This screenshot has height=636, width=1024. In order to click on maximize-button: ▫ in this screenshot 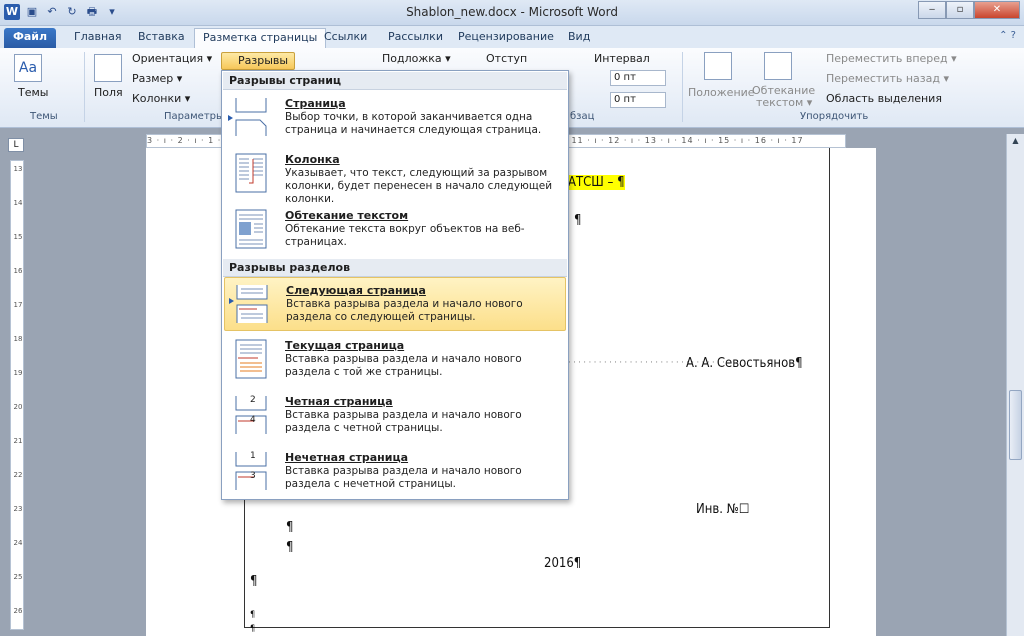, I will do `click(960, 10)`.